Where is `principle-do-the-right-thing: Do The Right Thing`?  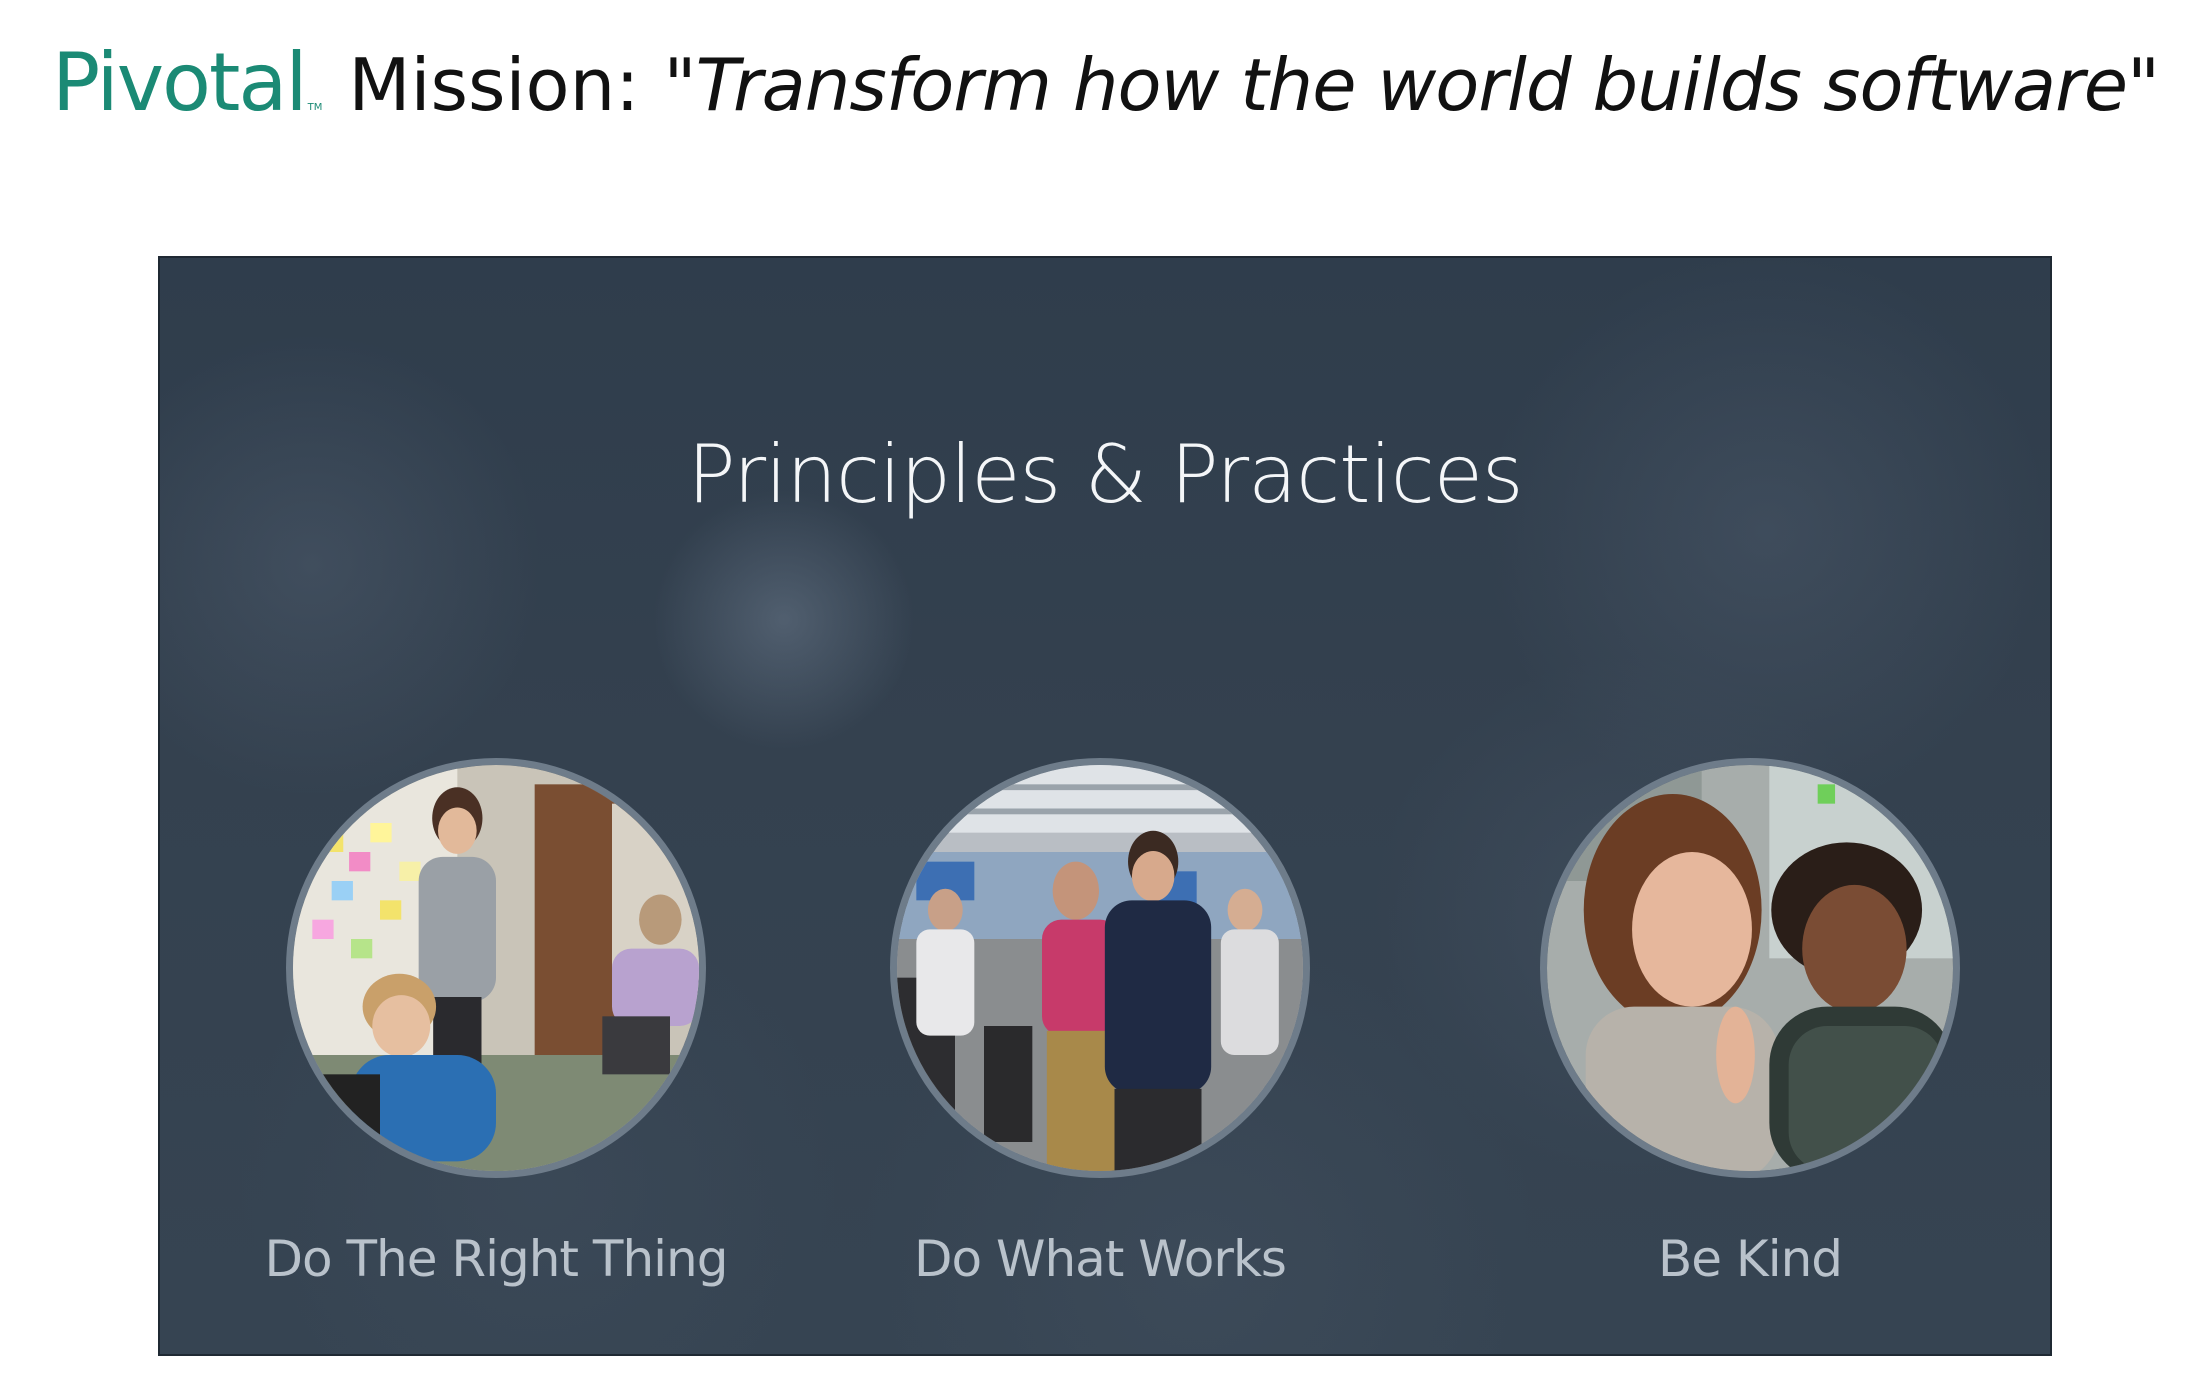
principle-do-the-right-thing: Do The Right Thing is located at coordinates (496, 1023).